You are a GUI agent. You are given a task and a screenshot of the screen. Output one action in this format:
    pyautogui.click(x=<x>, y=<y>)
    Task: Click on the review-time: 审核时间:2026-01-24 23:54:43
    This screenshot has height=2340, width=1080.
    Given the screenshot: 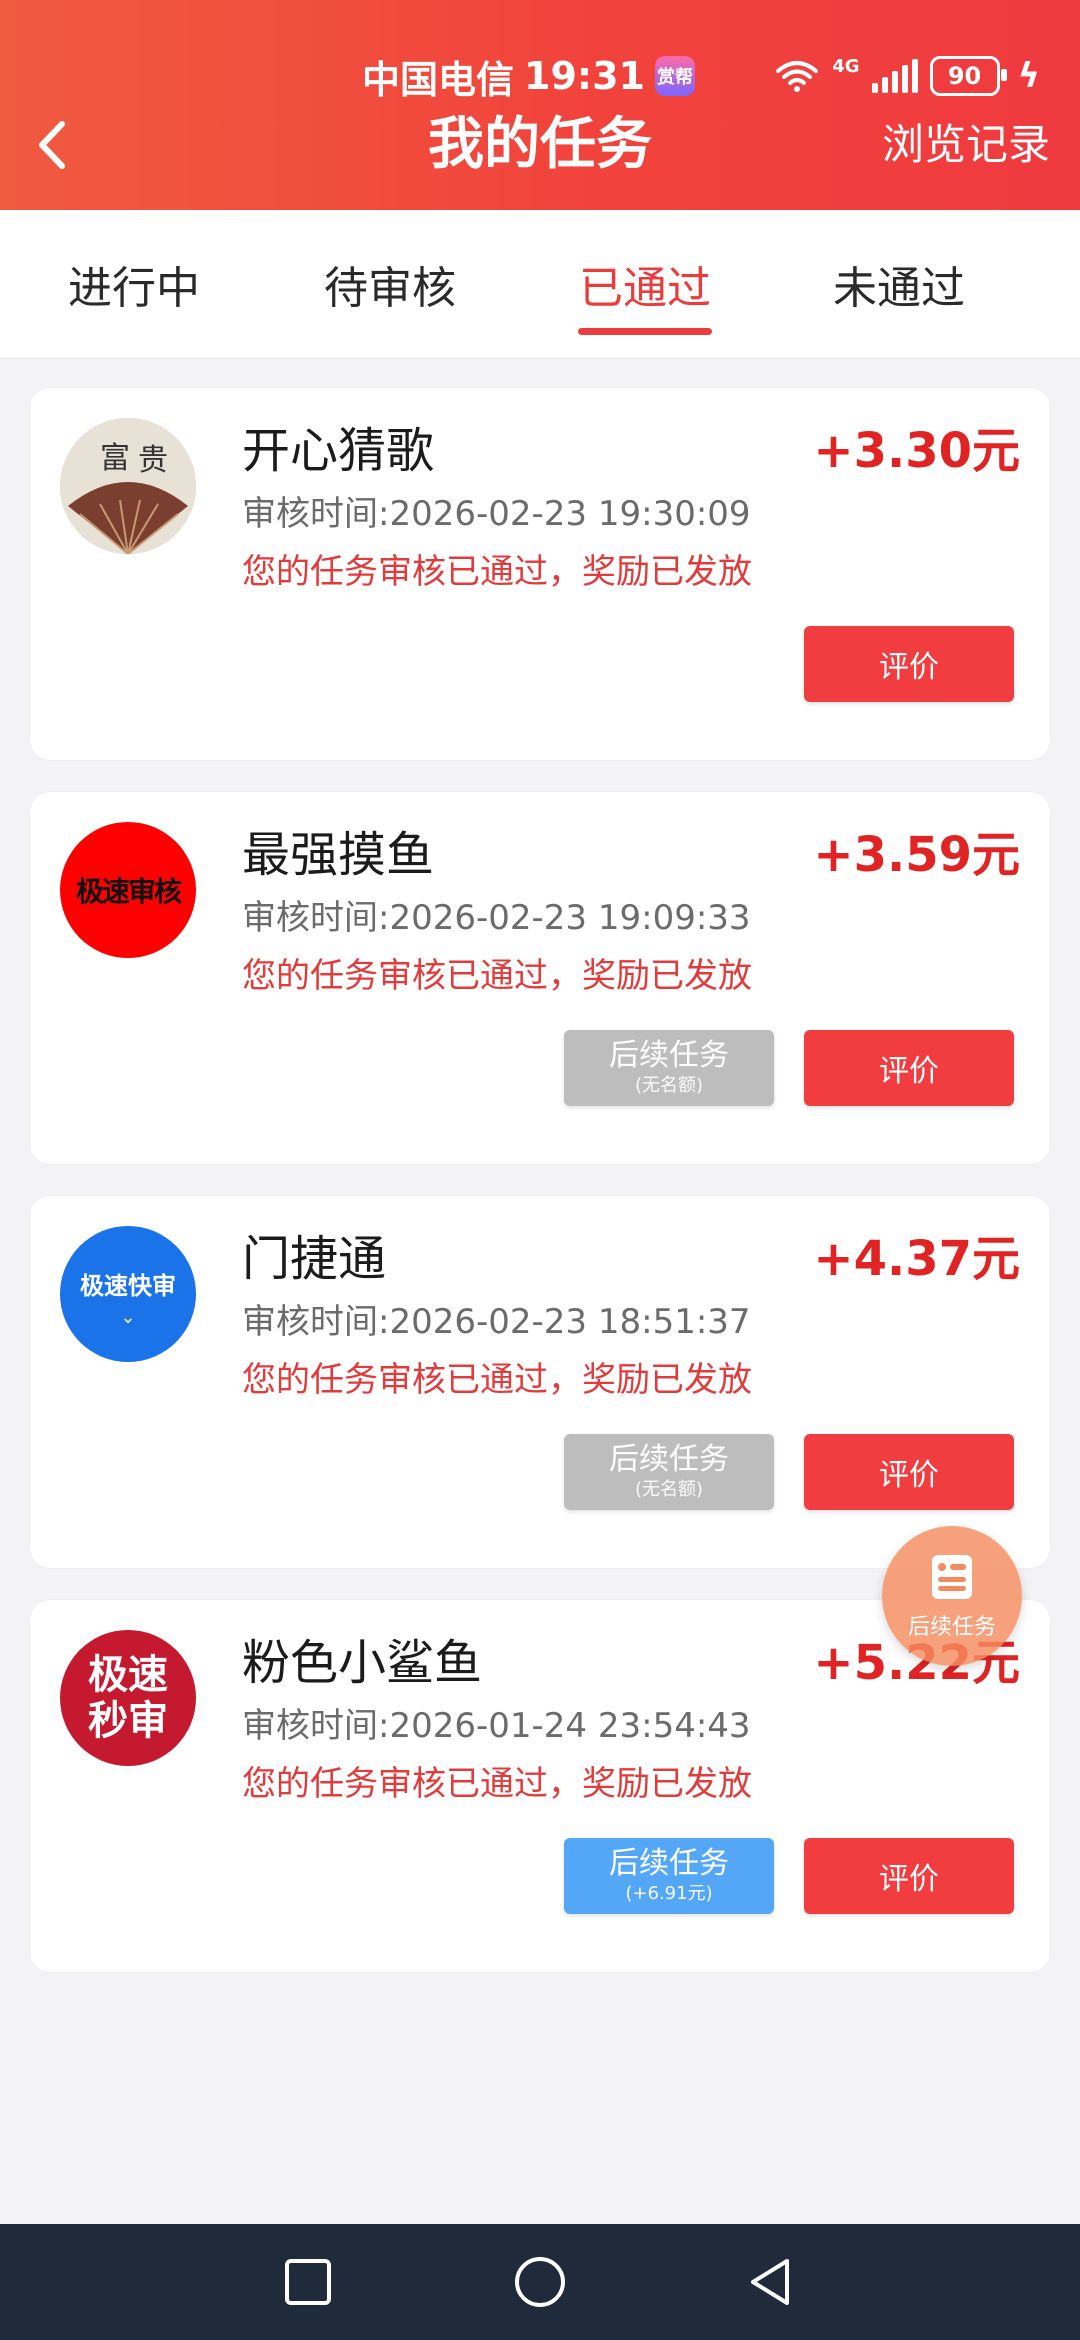 What is the action you would take?
    pyautogui.click(x=496, y=1726)
    